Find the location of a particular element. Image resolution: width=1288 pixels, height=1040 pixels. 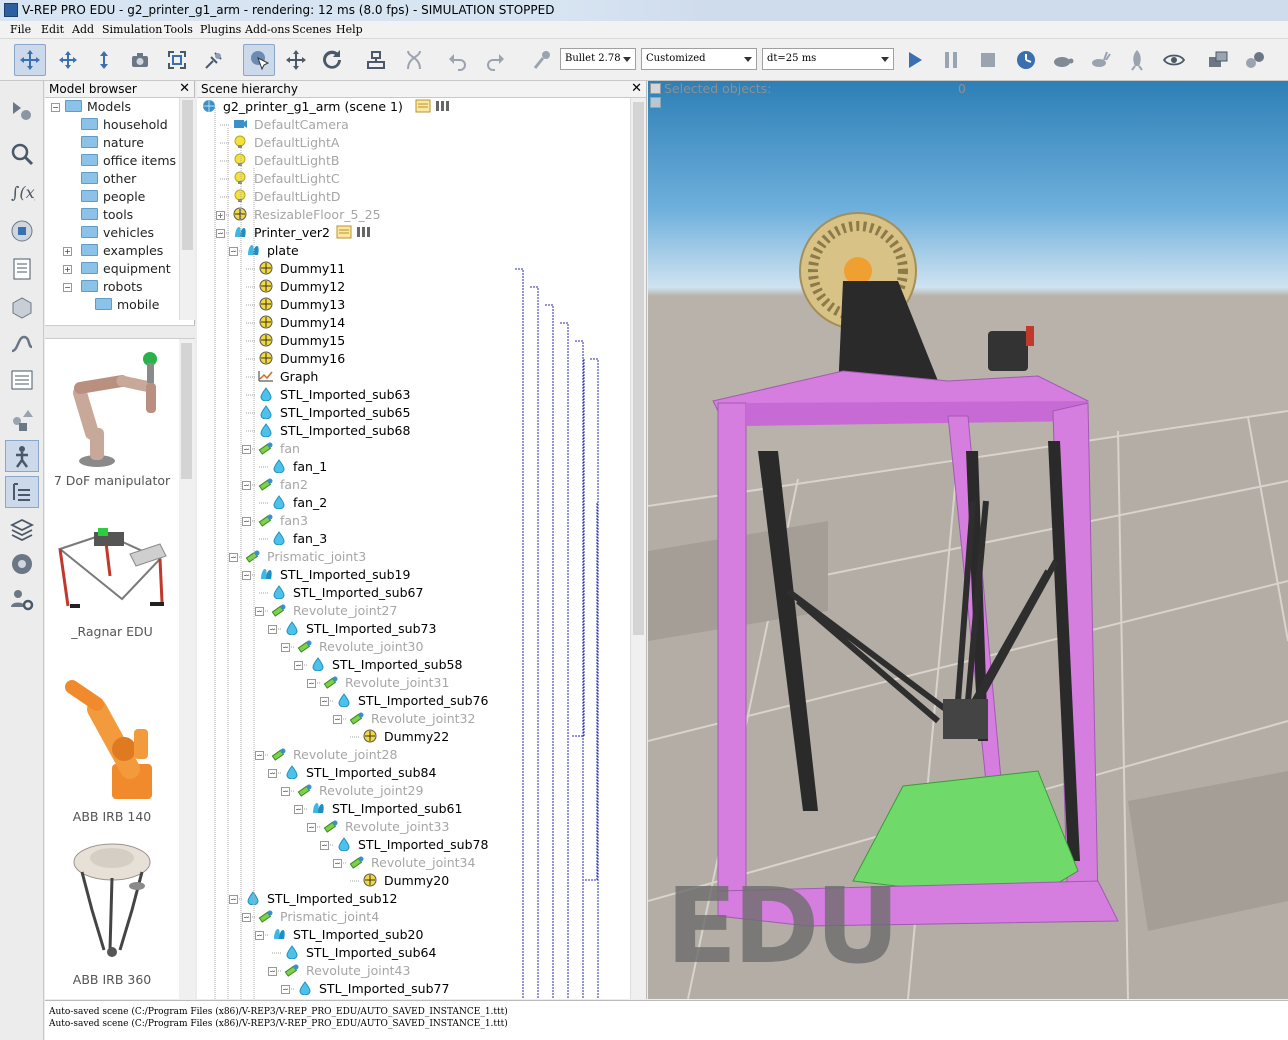

panel-splitter is located at coordinates (120, 332).